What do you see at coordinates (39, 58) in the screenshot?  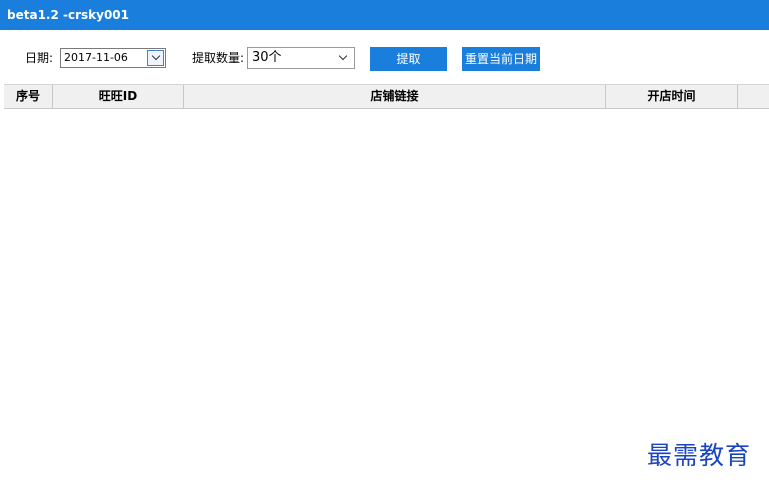 I see `date-label: 日期:` at bounding box center [39, 58].